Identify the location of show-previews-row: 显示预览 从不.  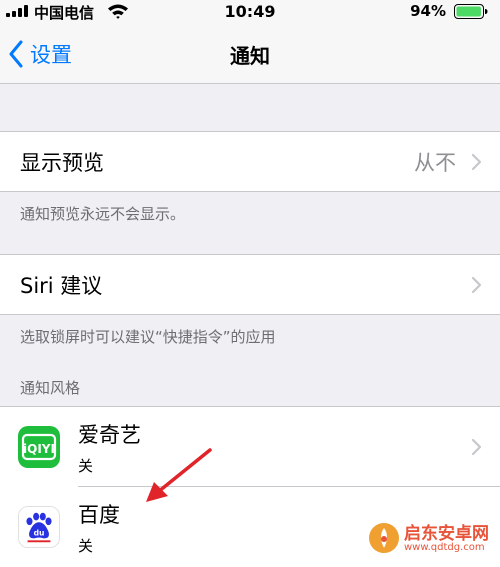
(250, 161).